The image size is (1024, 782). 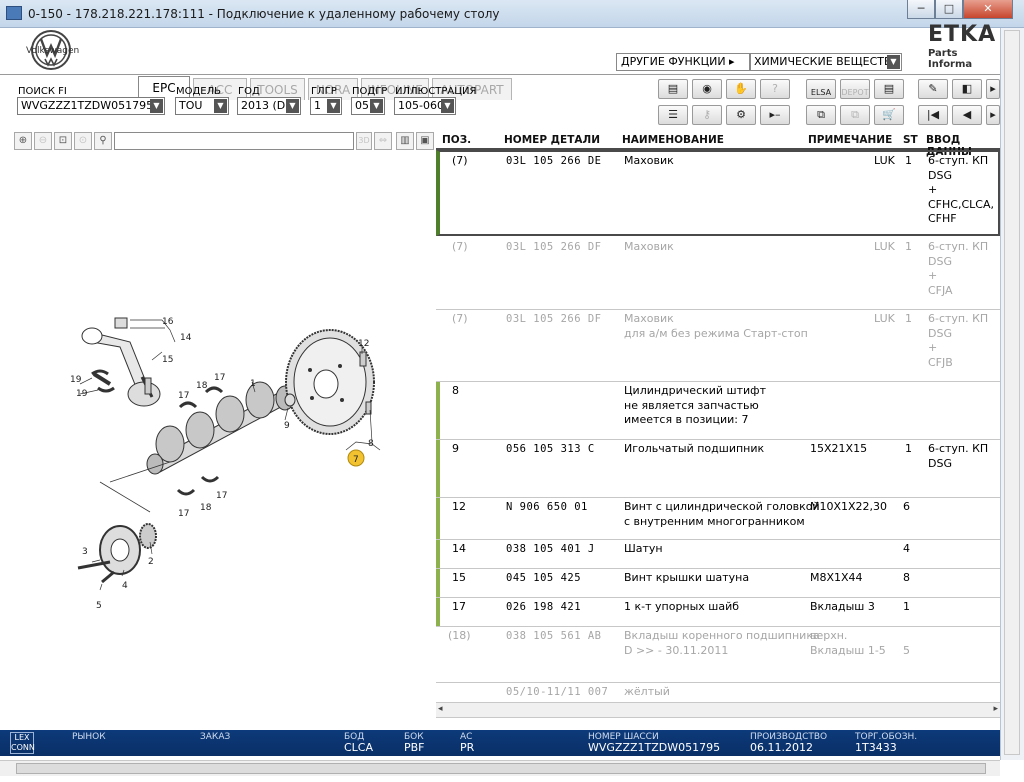 What do you see at coordinates (993, 115) in the screenshot?
I see `next-page-button: ▸` at bounding box center [993, 115].